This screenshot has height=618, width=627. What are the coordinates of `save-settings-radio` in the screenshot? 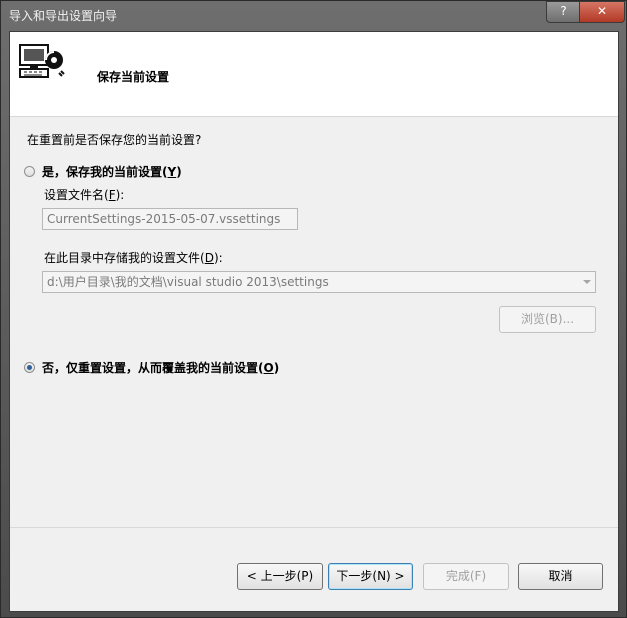 It's located at (29, 171).